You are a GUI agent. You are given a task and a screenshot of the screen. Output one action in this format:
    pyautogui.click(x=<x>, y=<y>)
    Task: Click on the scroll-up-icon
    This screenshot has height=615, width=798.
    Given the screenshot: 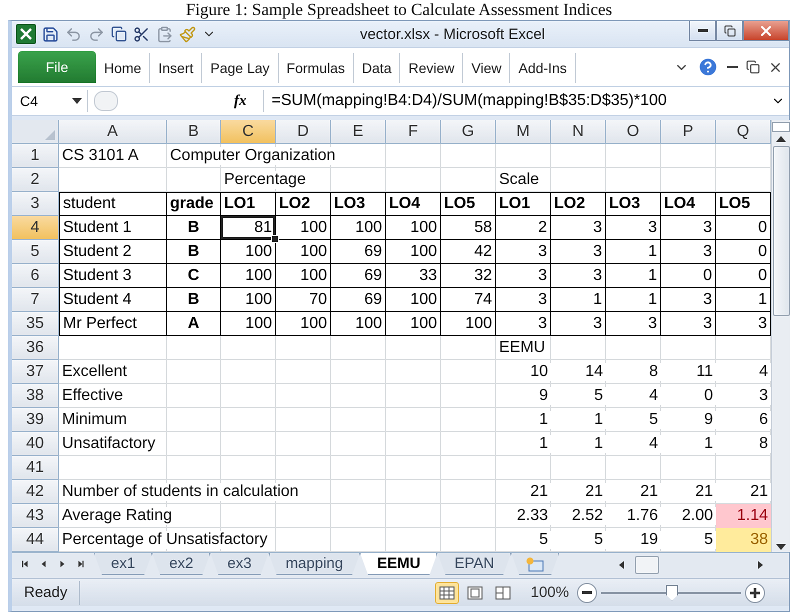 What is the action you would take?
    pyautogui.click(x=781, y=139)
    